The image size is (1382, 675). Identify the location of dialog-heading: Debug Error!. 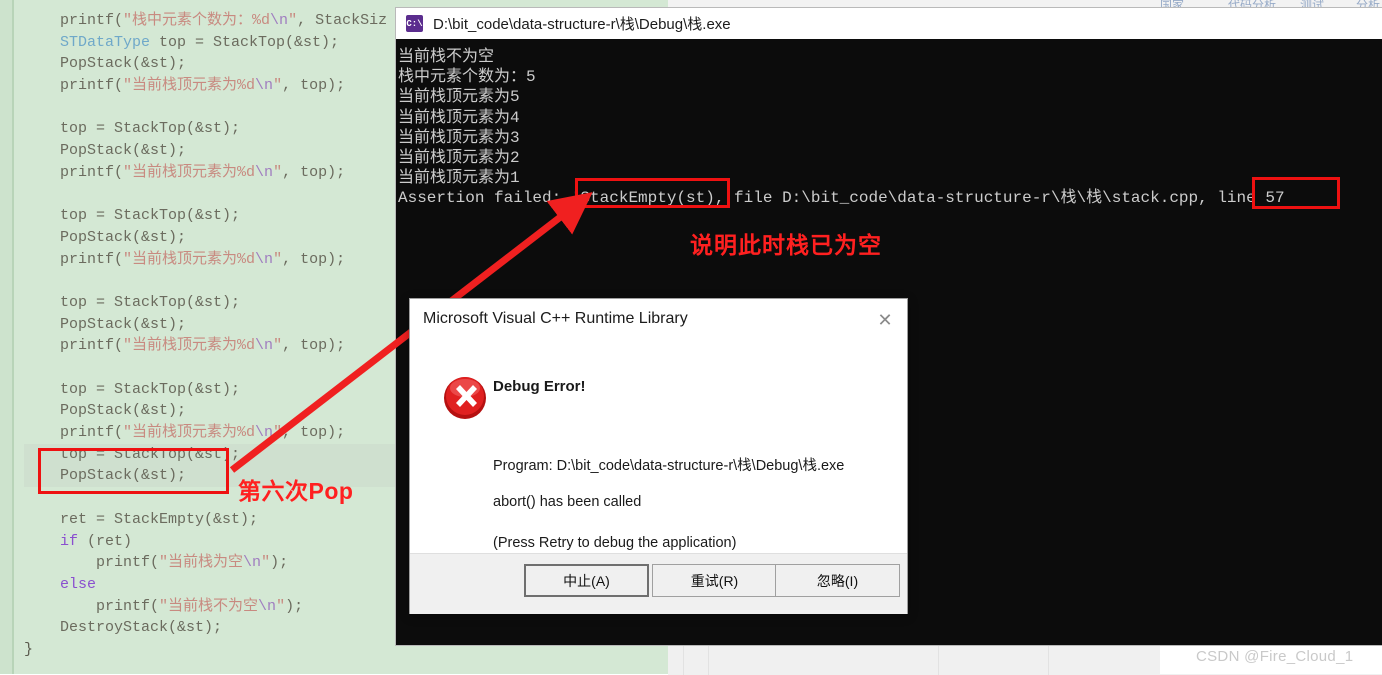
(539, 386).